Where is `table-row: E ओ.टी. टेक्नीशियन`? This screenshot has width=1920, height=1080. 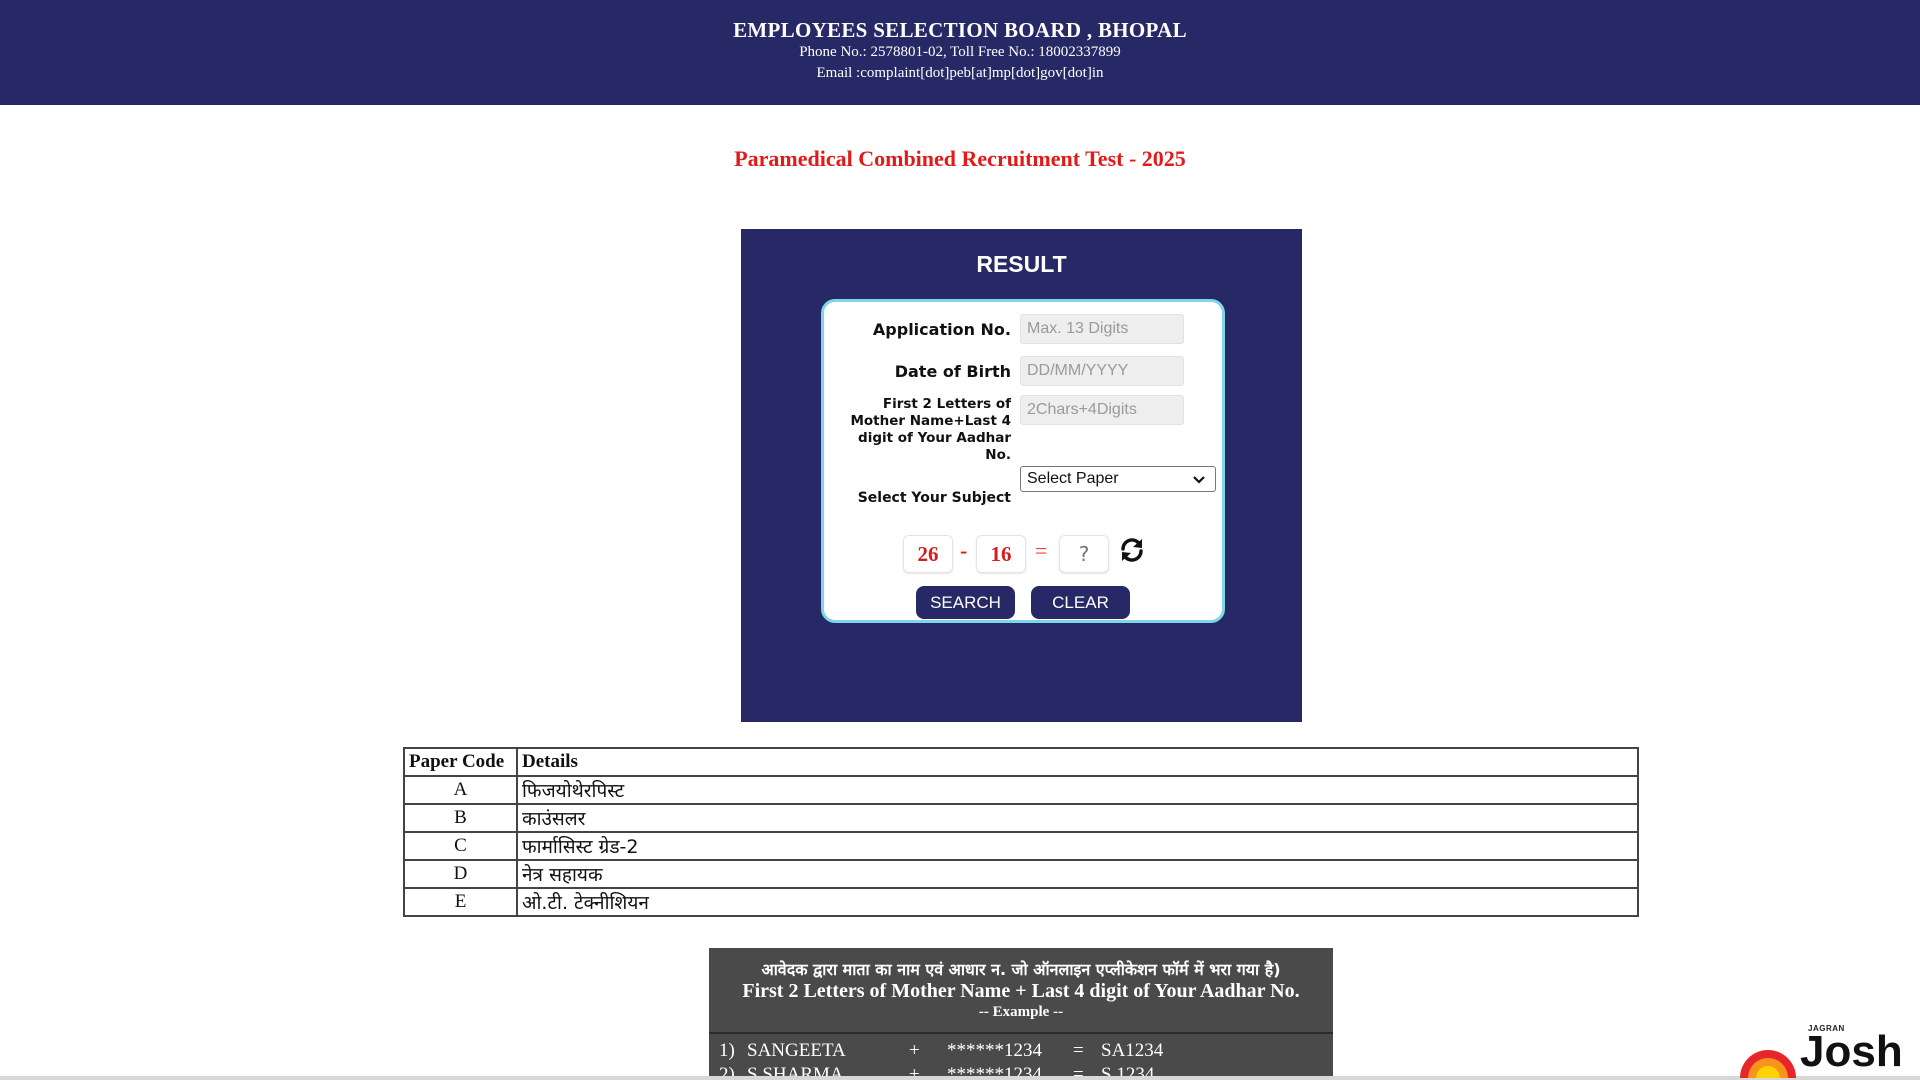 table-row: E ओ.टी. टेक्नीशियन is located at coordinates (1021, 902).